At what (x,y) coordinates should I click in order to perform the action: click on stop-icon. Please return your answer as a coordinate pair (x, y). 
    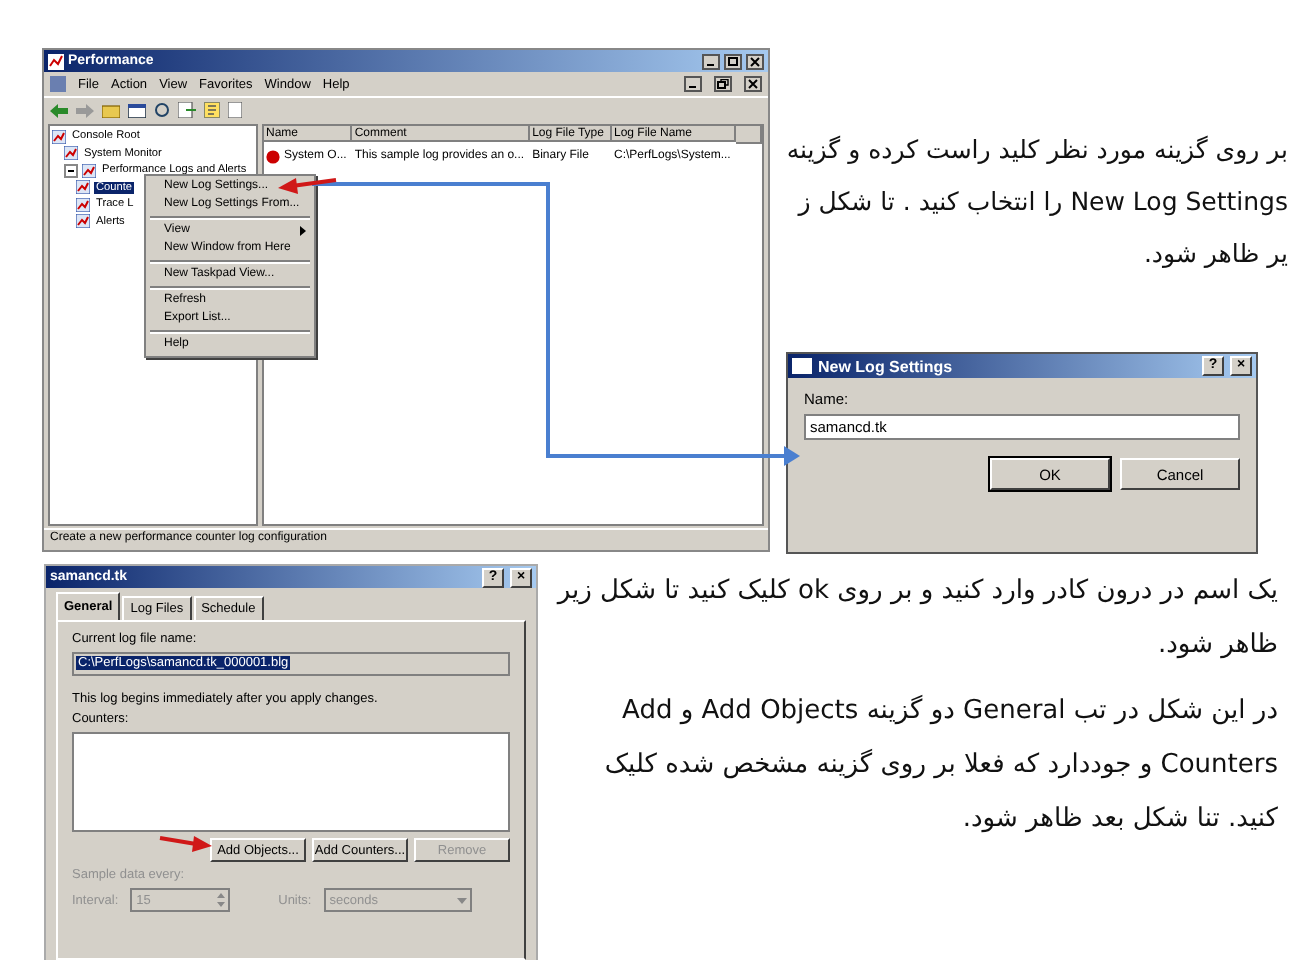
    Looking at the image, I should click on (273, 156).